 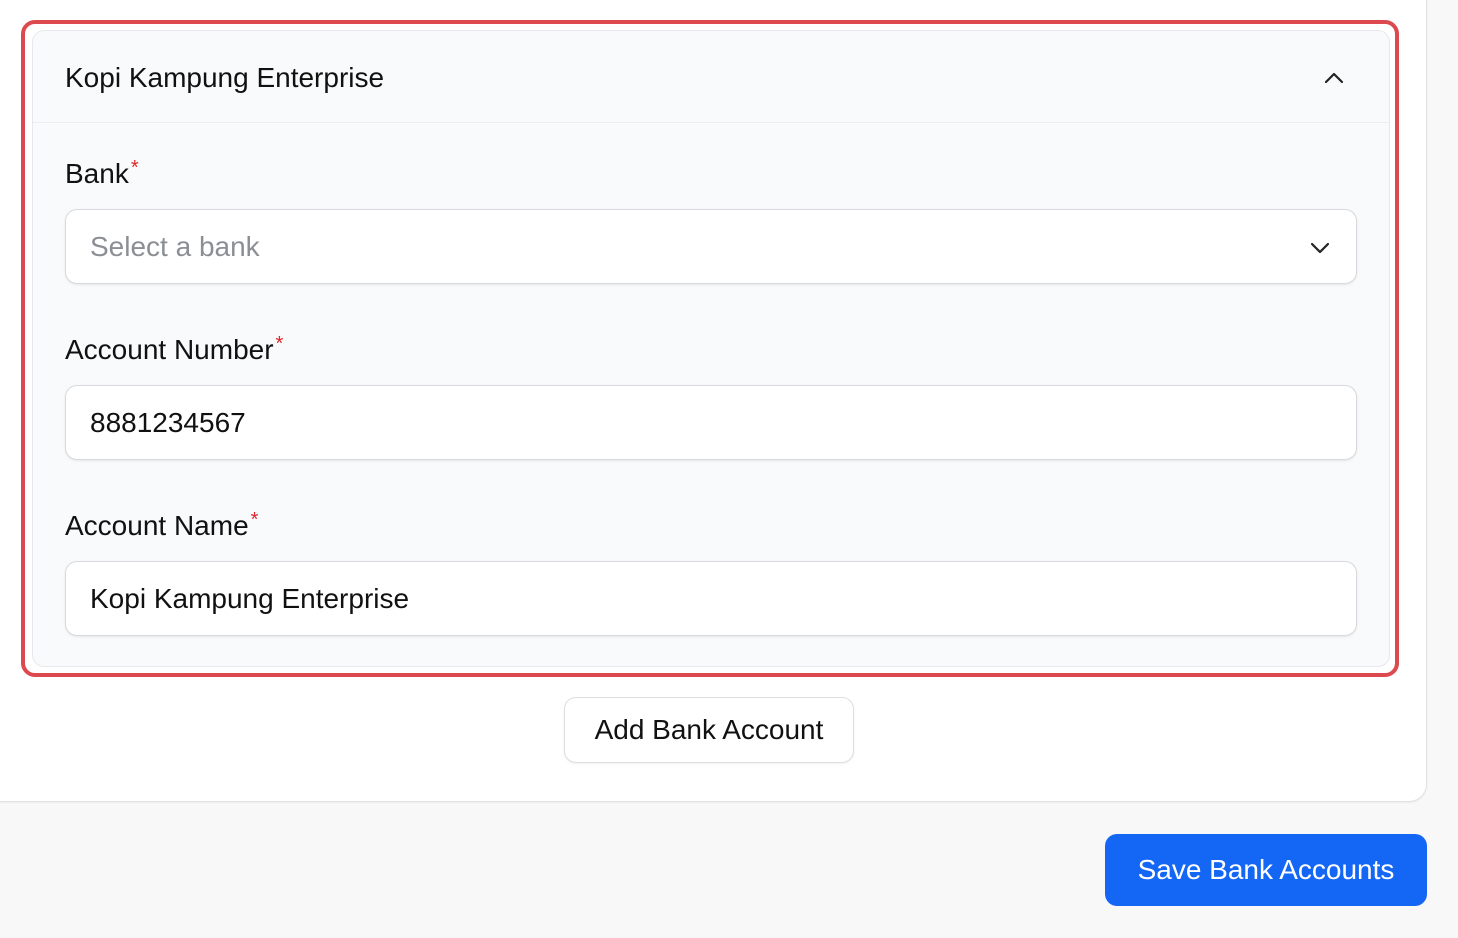 I want to click on add-bank-account-button: Add Bank Account, so click(x=709, y=730).